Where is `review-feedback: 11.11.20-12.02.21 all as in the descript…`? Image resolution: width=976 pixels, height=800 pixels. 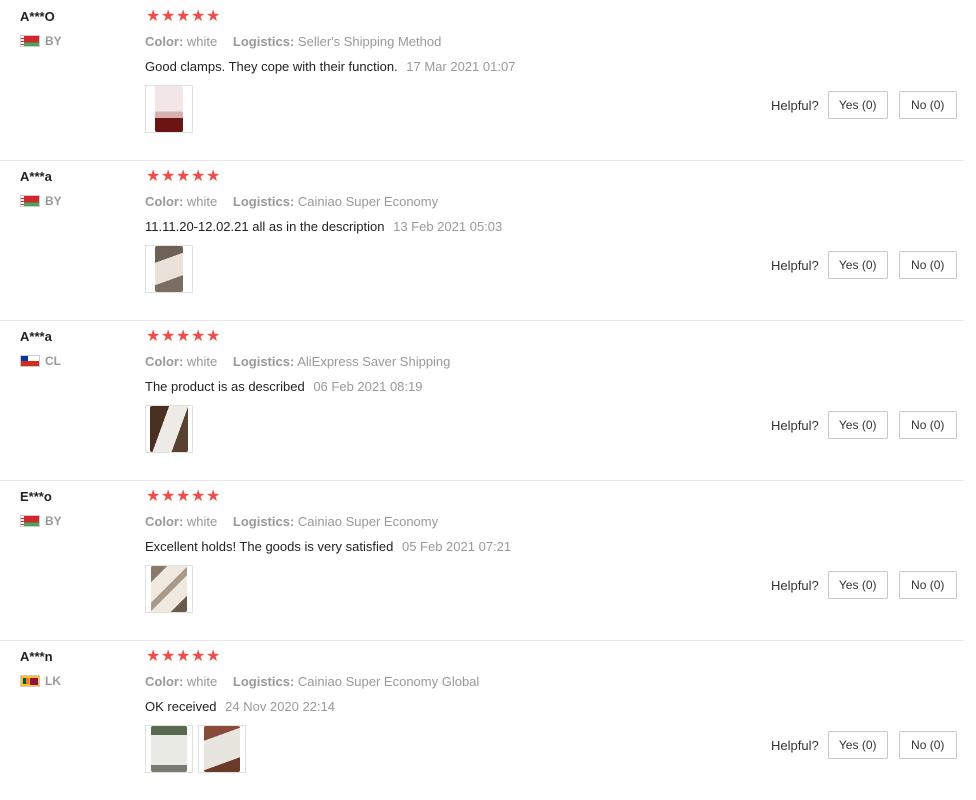
review-feedback: 11.11.20-12.02.21 all as in the descript… is located at coordinates (323, 226).